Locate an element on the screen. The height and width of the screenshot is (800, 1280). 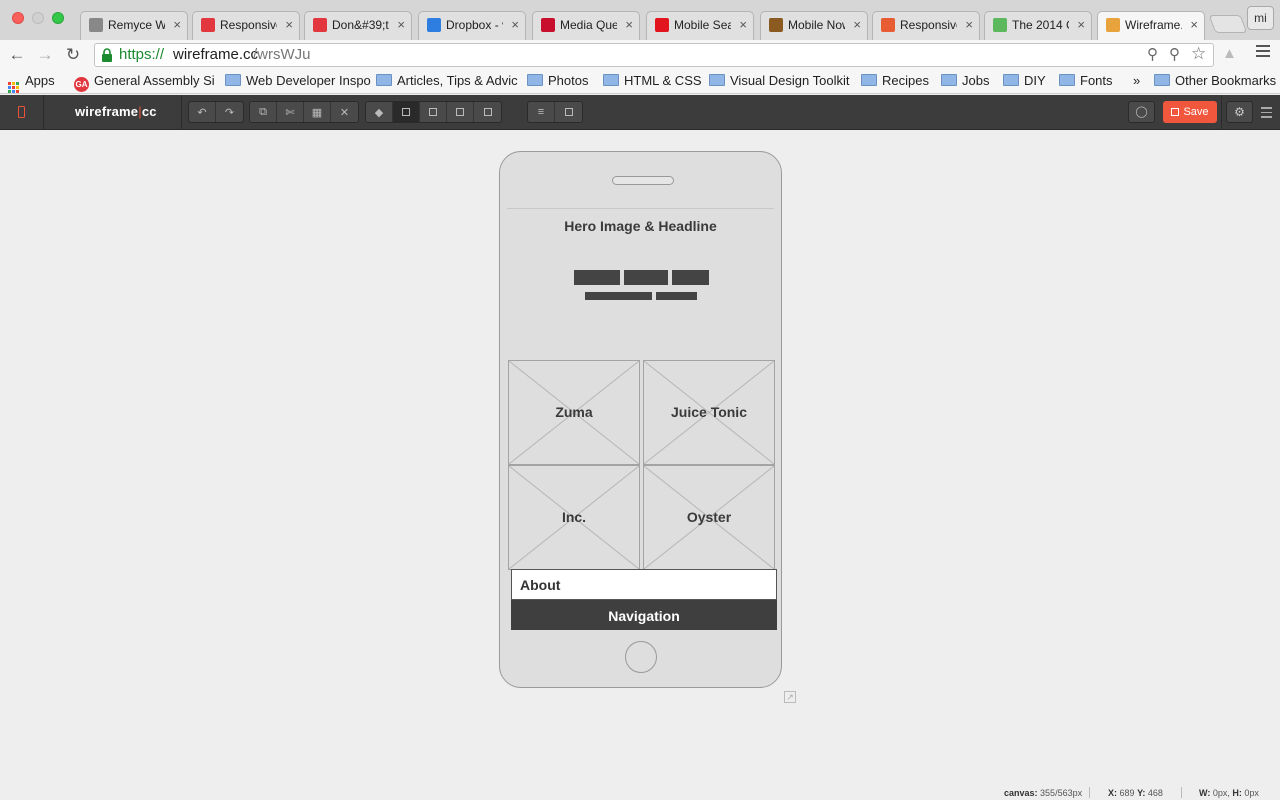
image-placeholder-tile: Inc. is located at coordinates (574, 517).